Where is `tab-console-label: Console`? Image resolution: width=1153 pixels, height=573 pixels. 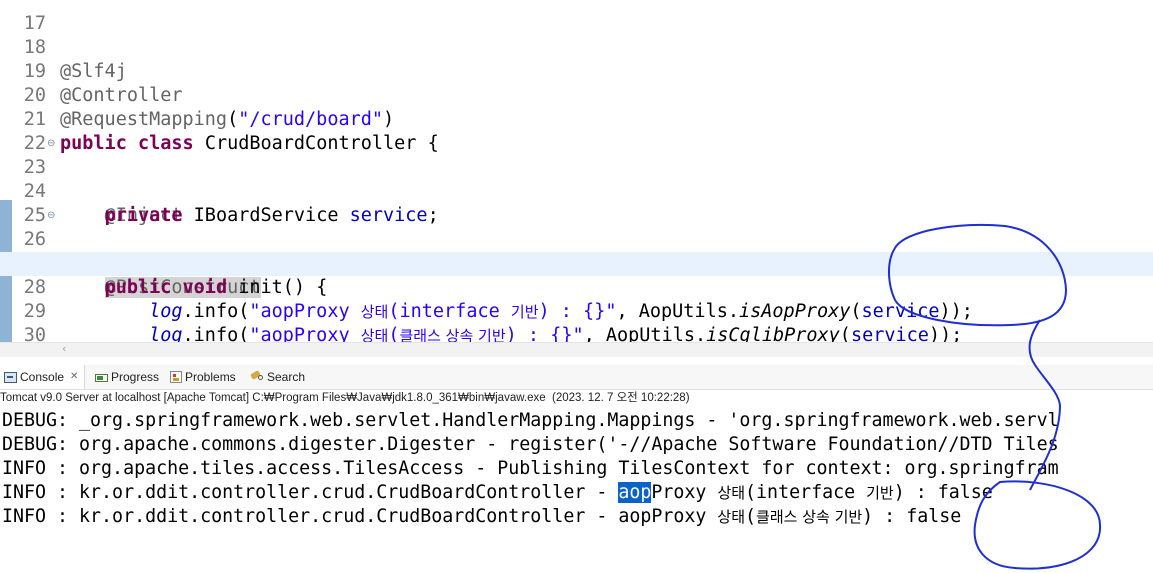 tab-console-label: Console is located at coordinates (42, 377).